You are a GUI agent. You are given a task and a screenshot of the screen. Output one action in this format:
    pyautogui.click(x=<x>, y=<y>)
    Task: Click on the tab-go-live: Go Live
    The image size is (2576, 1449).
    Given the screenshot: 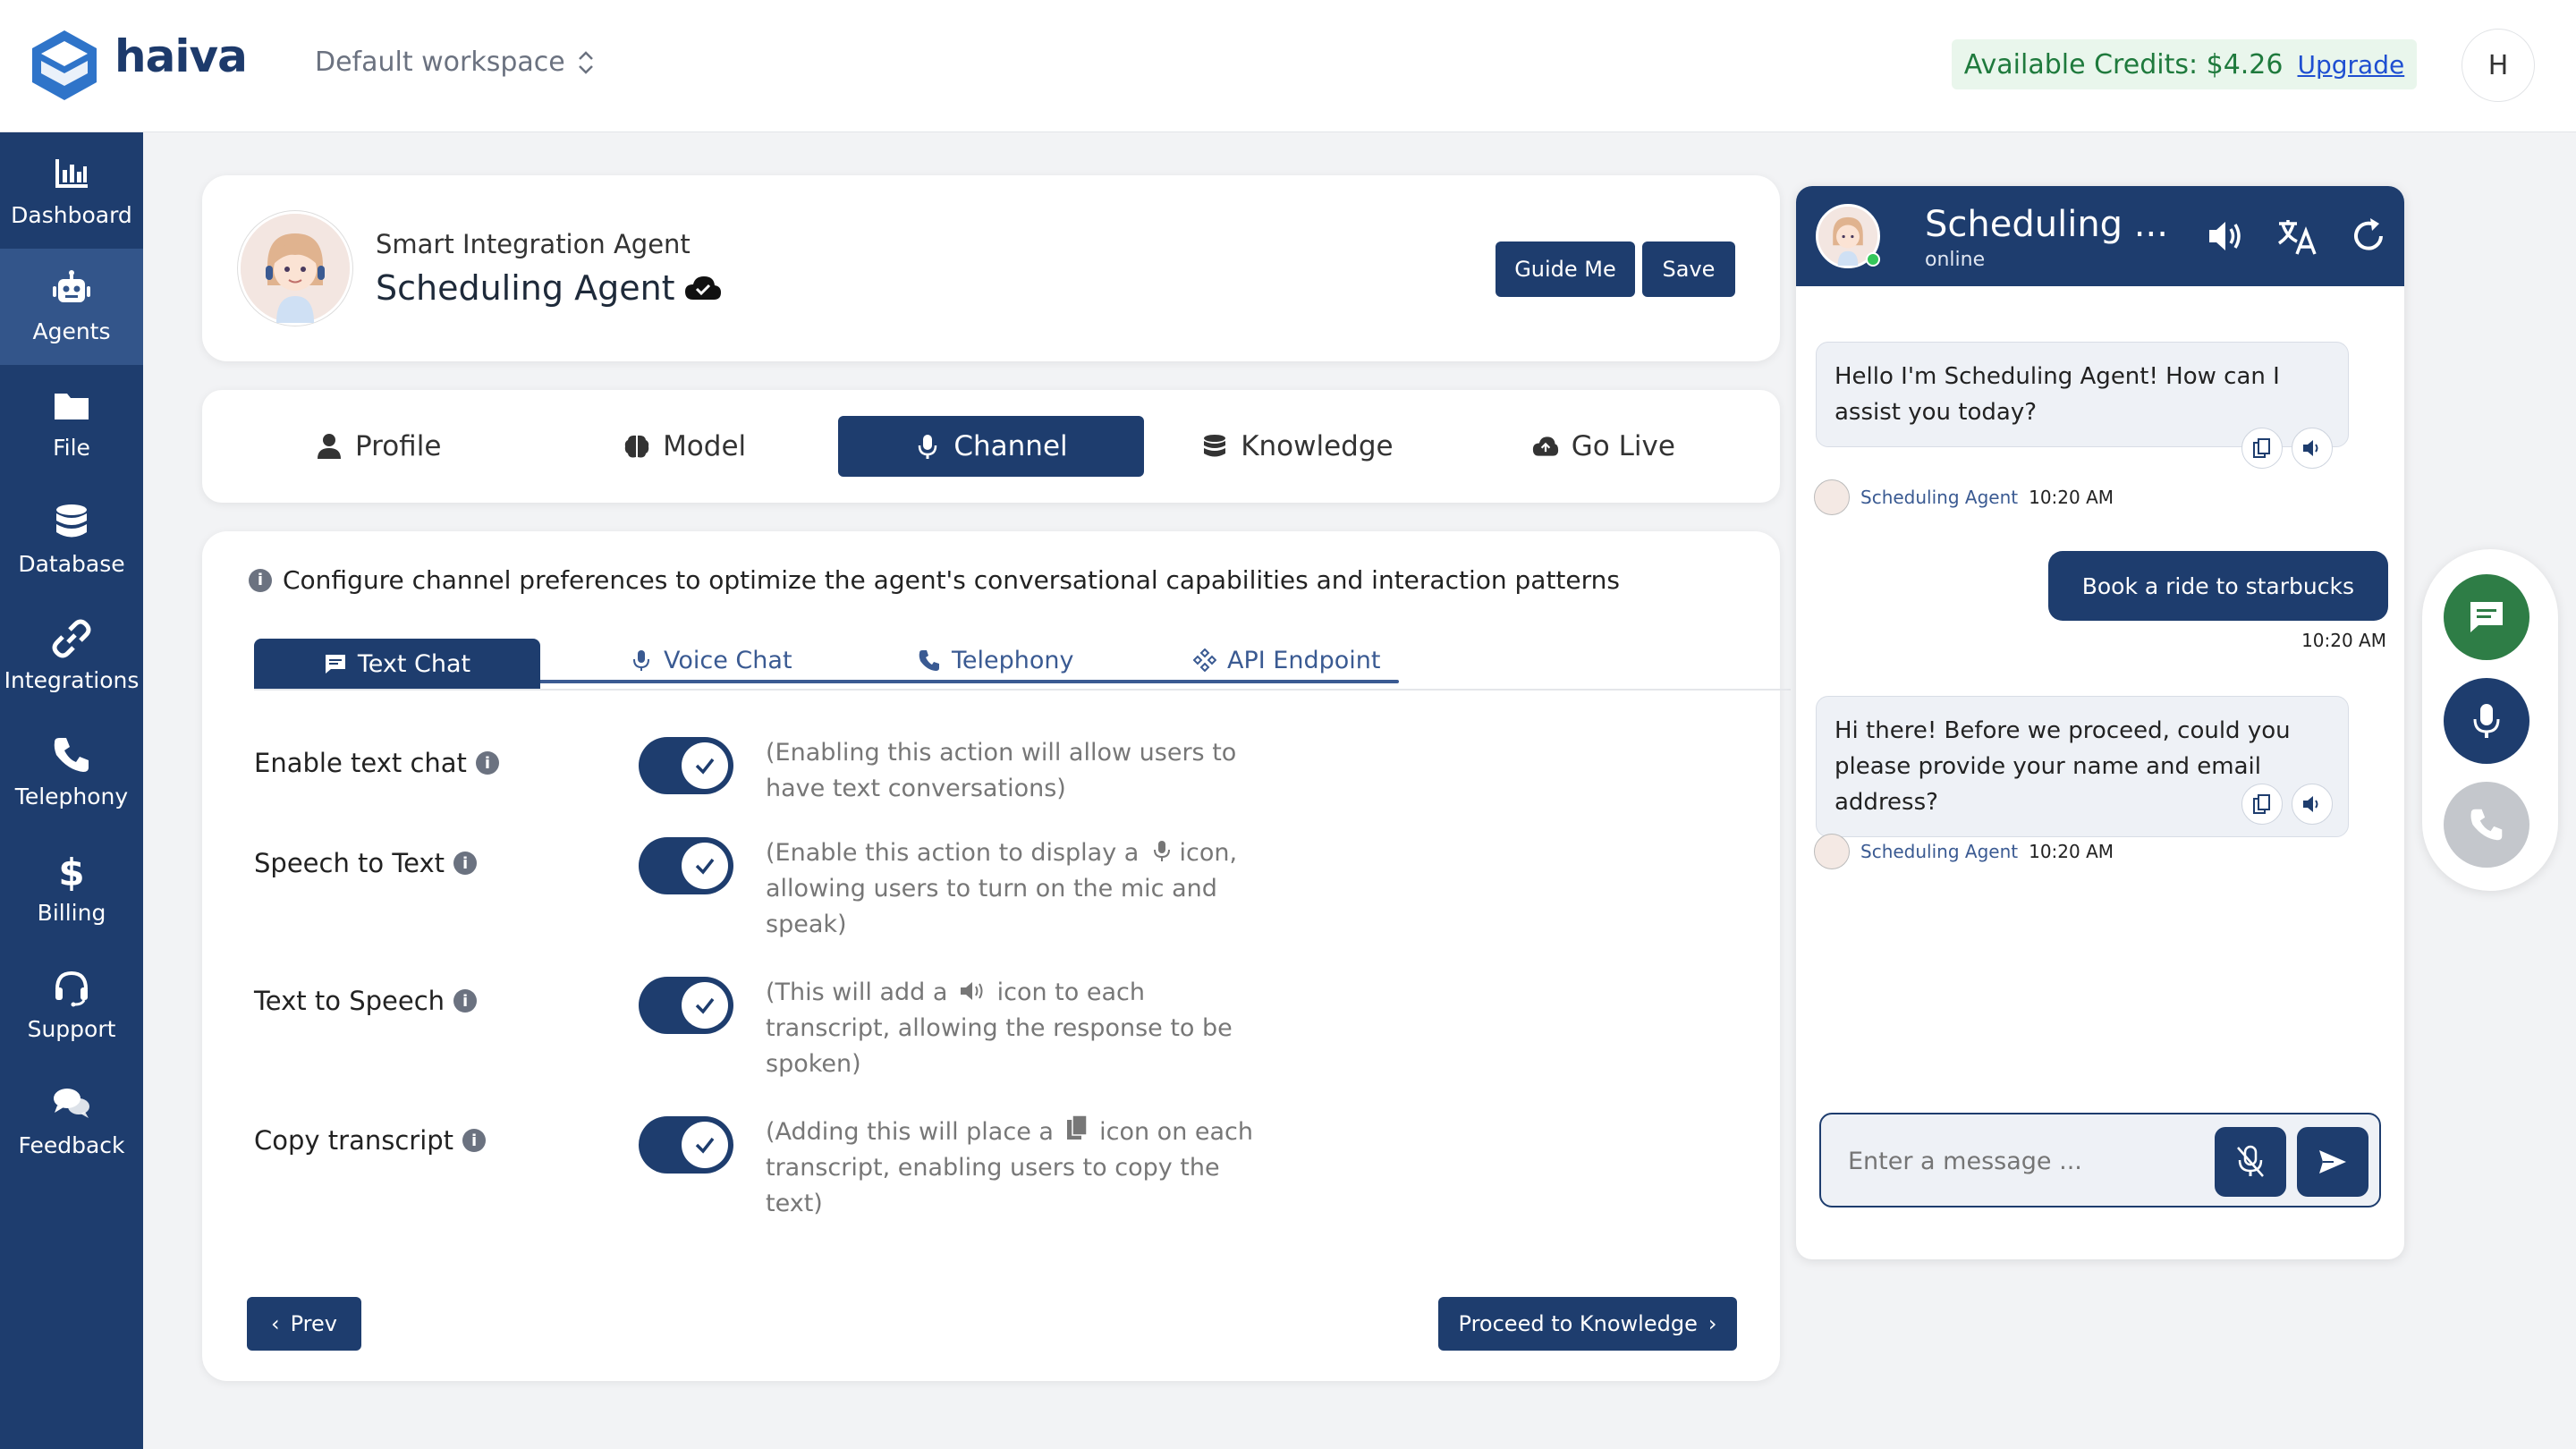 What is the action you would take?
    pyautogui.click(x=1604, y=446)
    